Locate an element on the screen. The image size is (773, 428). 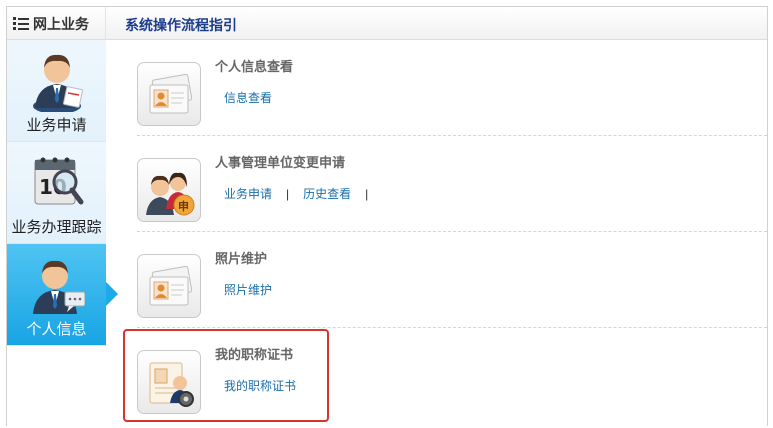
section-header: 网上业务 is located at coordinates (56, 23).